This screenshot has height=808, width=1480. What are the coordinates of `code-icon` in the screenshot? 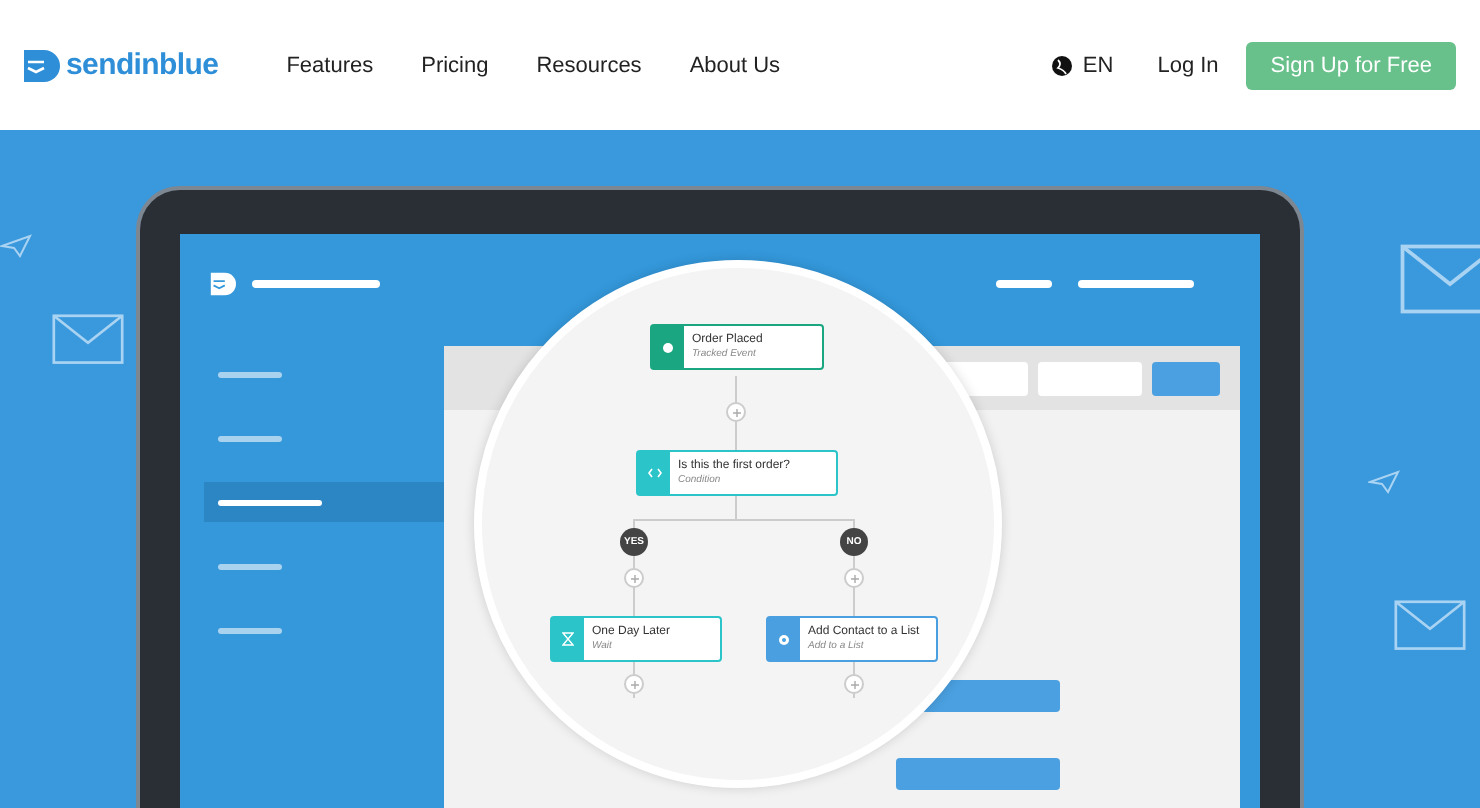 It's located at (654, 473).